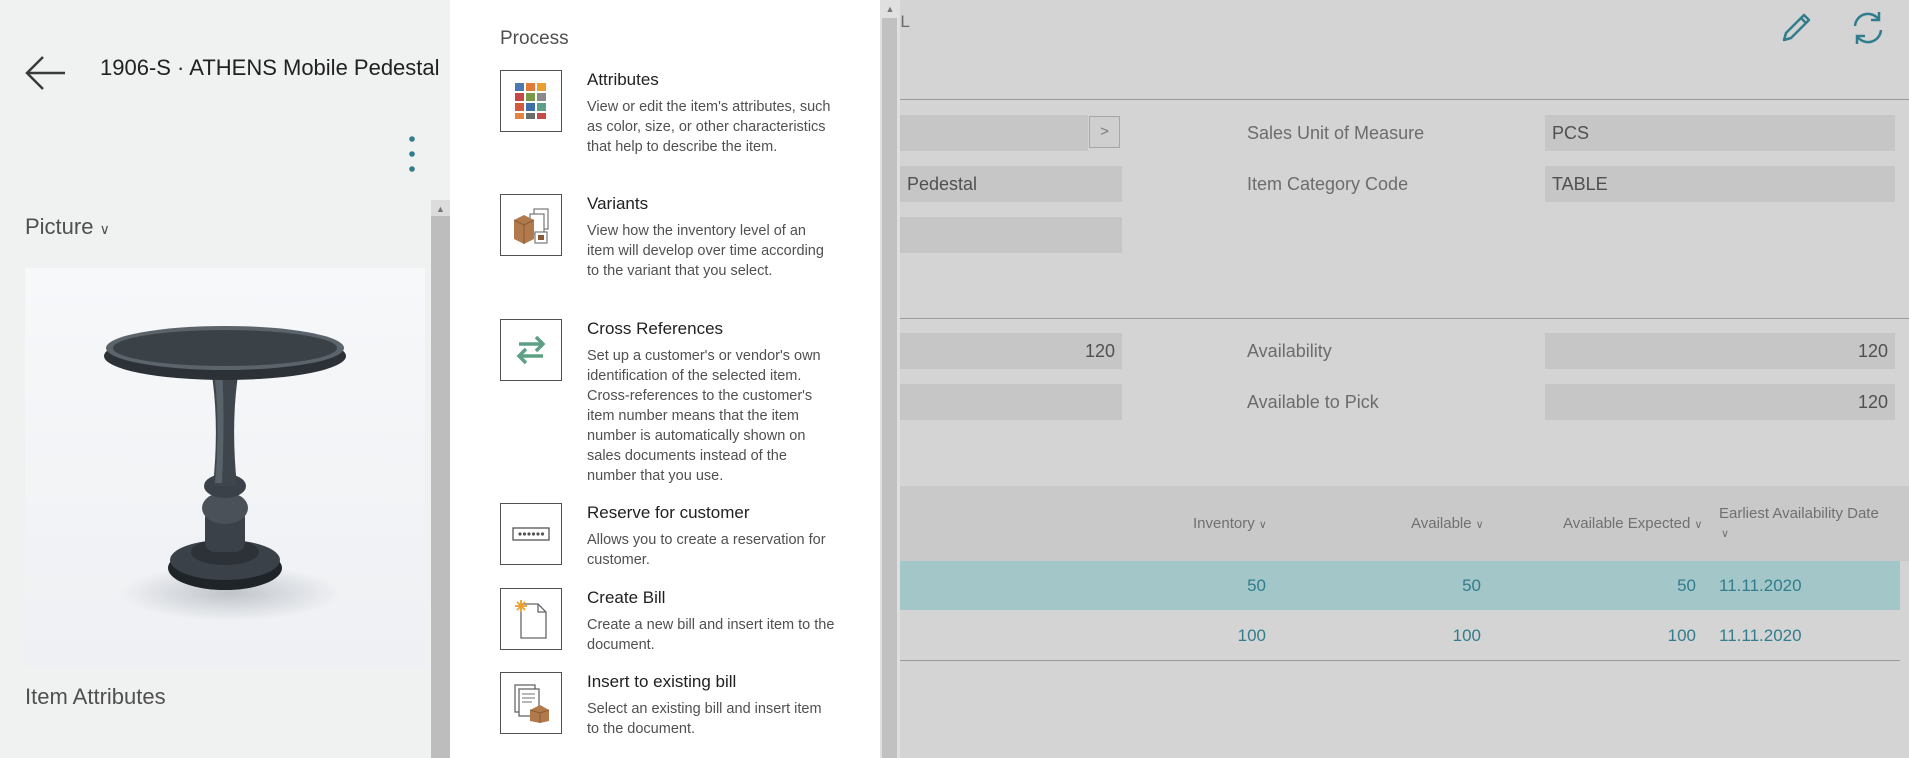 The height and width of the screenshot is (758, 1909). I want to click on menu-item-label: Insert to existing bill, so click(662, 681).